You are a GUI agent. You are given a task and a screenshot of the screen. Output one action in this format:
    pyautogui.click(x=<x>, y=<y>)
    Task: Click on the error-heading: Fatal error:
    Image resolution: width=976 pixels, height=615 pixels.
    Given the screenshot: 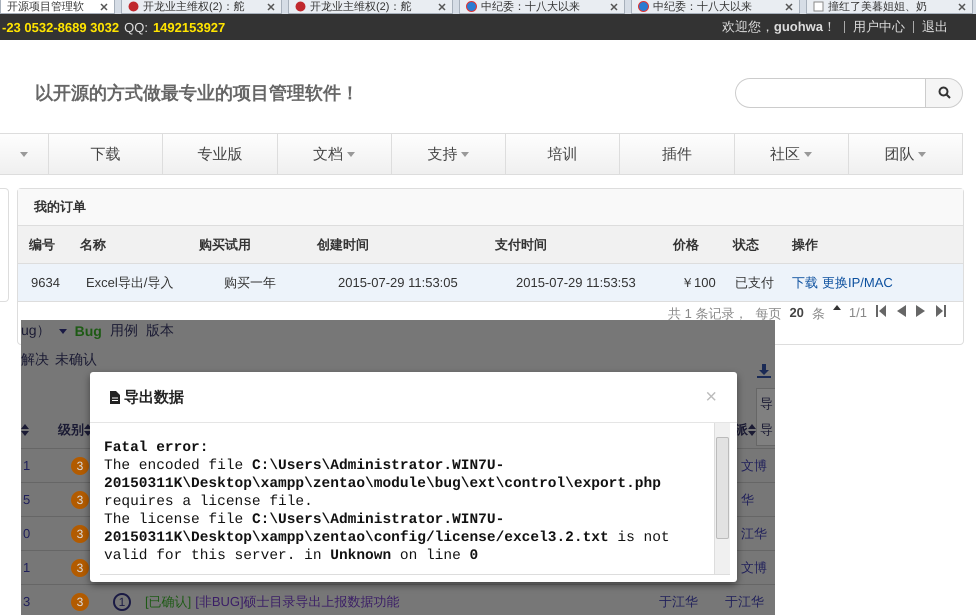 What is the action you would take?
    pyautogui.click(x=157, y=448)
    